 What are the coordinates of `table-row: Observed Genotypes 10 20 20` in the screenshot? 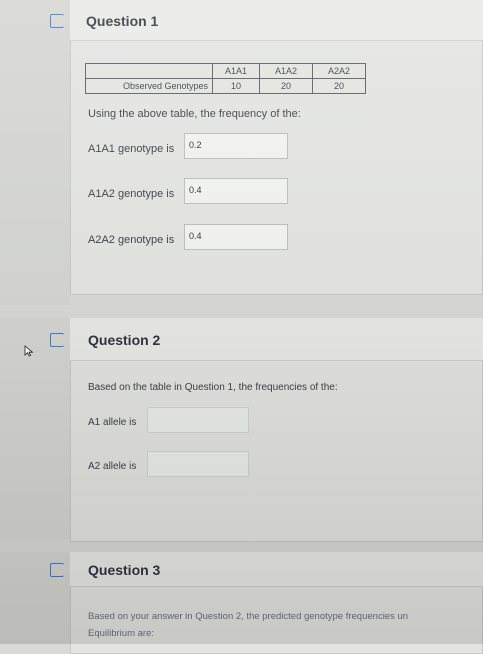 It's located at (225, 86).